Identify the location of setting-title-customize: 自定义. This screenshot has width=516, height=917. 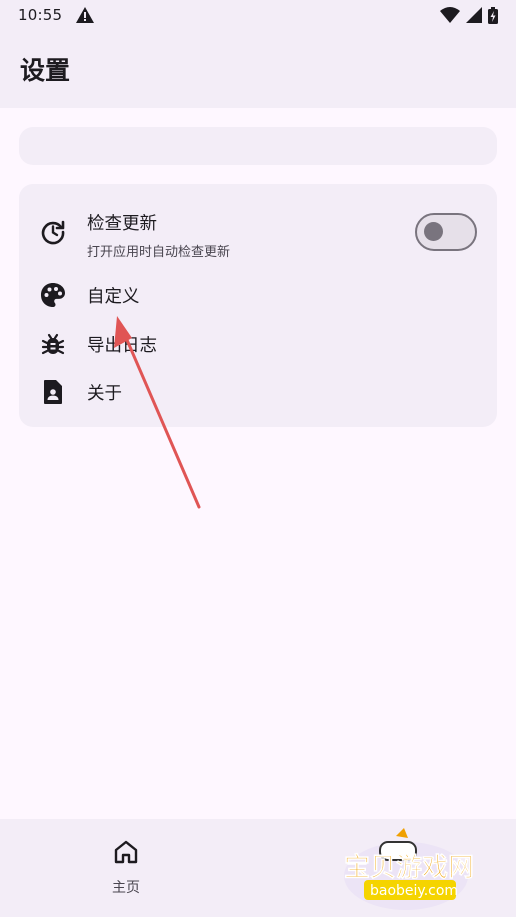
(113, 297).